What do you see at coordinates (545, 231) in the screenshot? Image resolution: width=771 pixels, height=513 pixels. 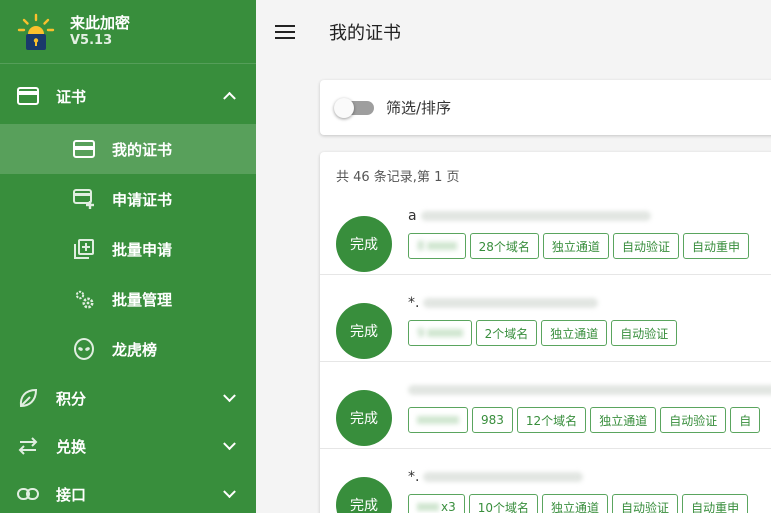 I see `list-item: 完成 a 8 28个域名 独立通道 自动验证 自动重申` at bounding box center [545, 231].